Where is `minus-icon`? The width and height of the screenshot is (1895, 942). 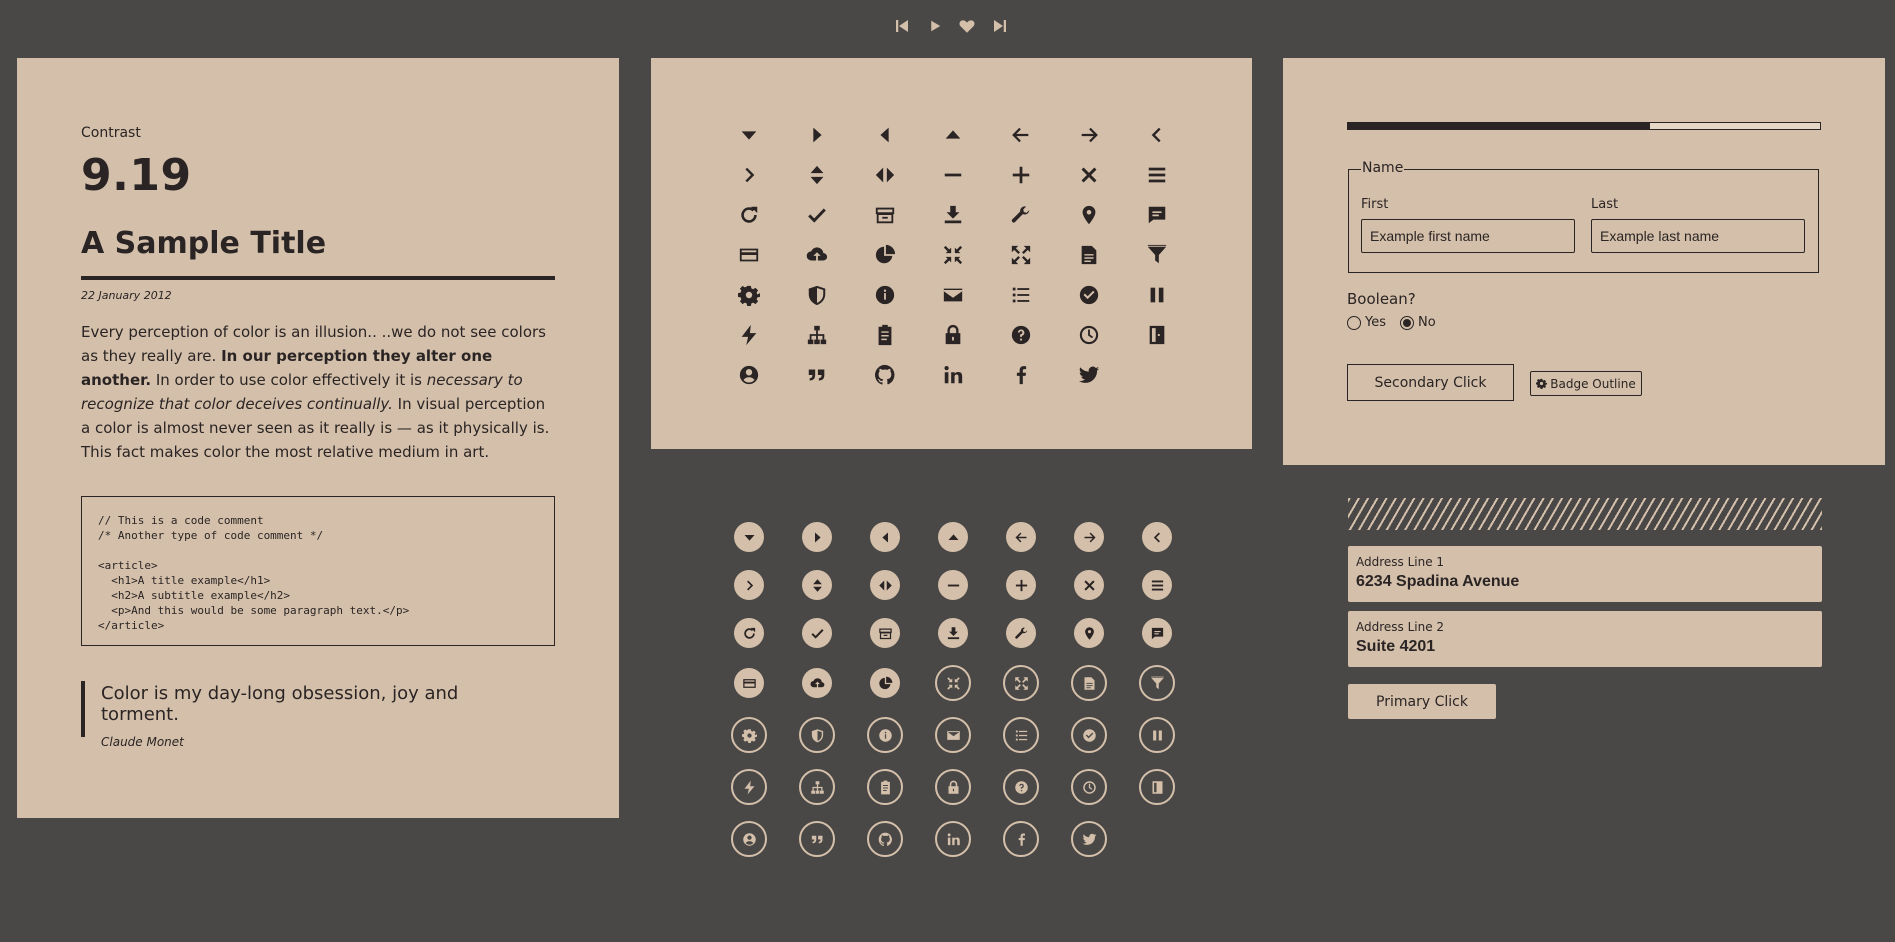 minus-icon is located at coordinates (953, 585).